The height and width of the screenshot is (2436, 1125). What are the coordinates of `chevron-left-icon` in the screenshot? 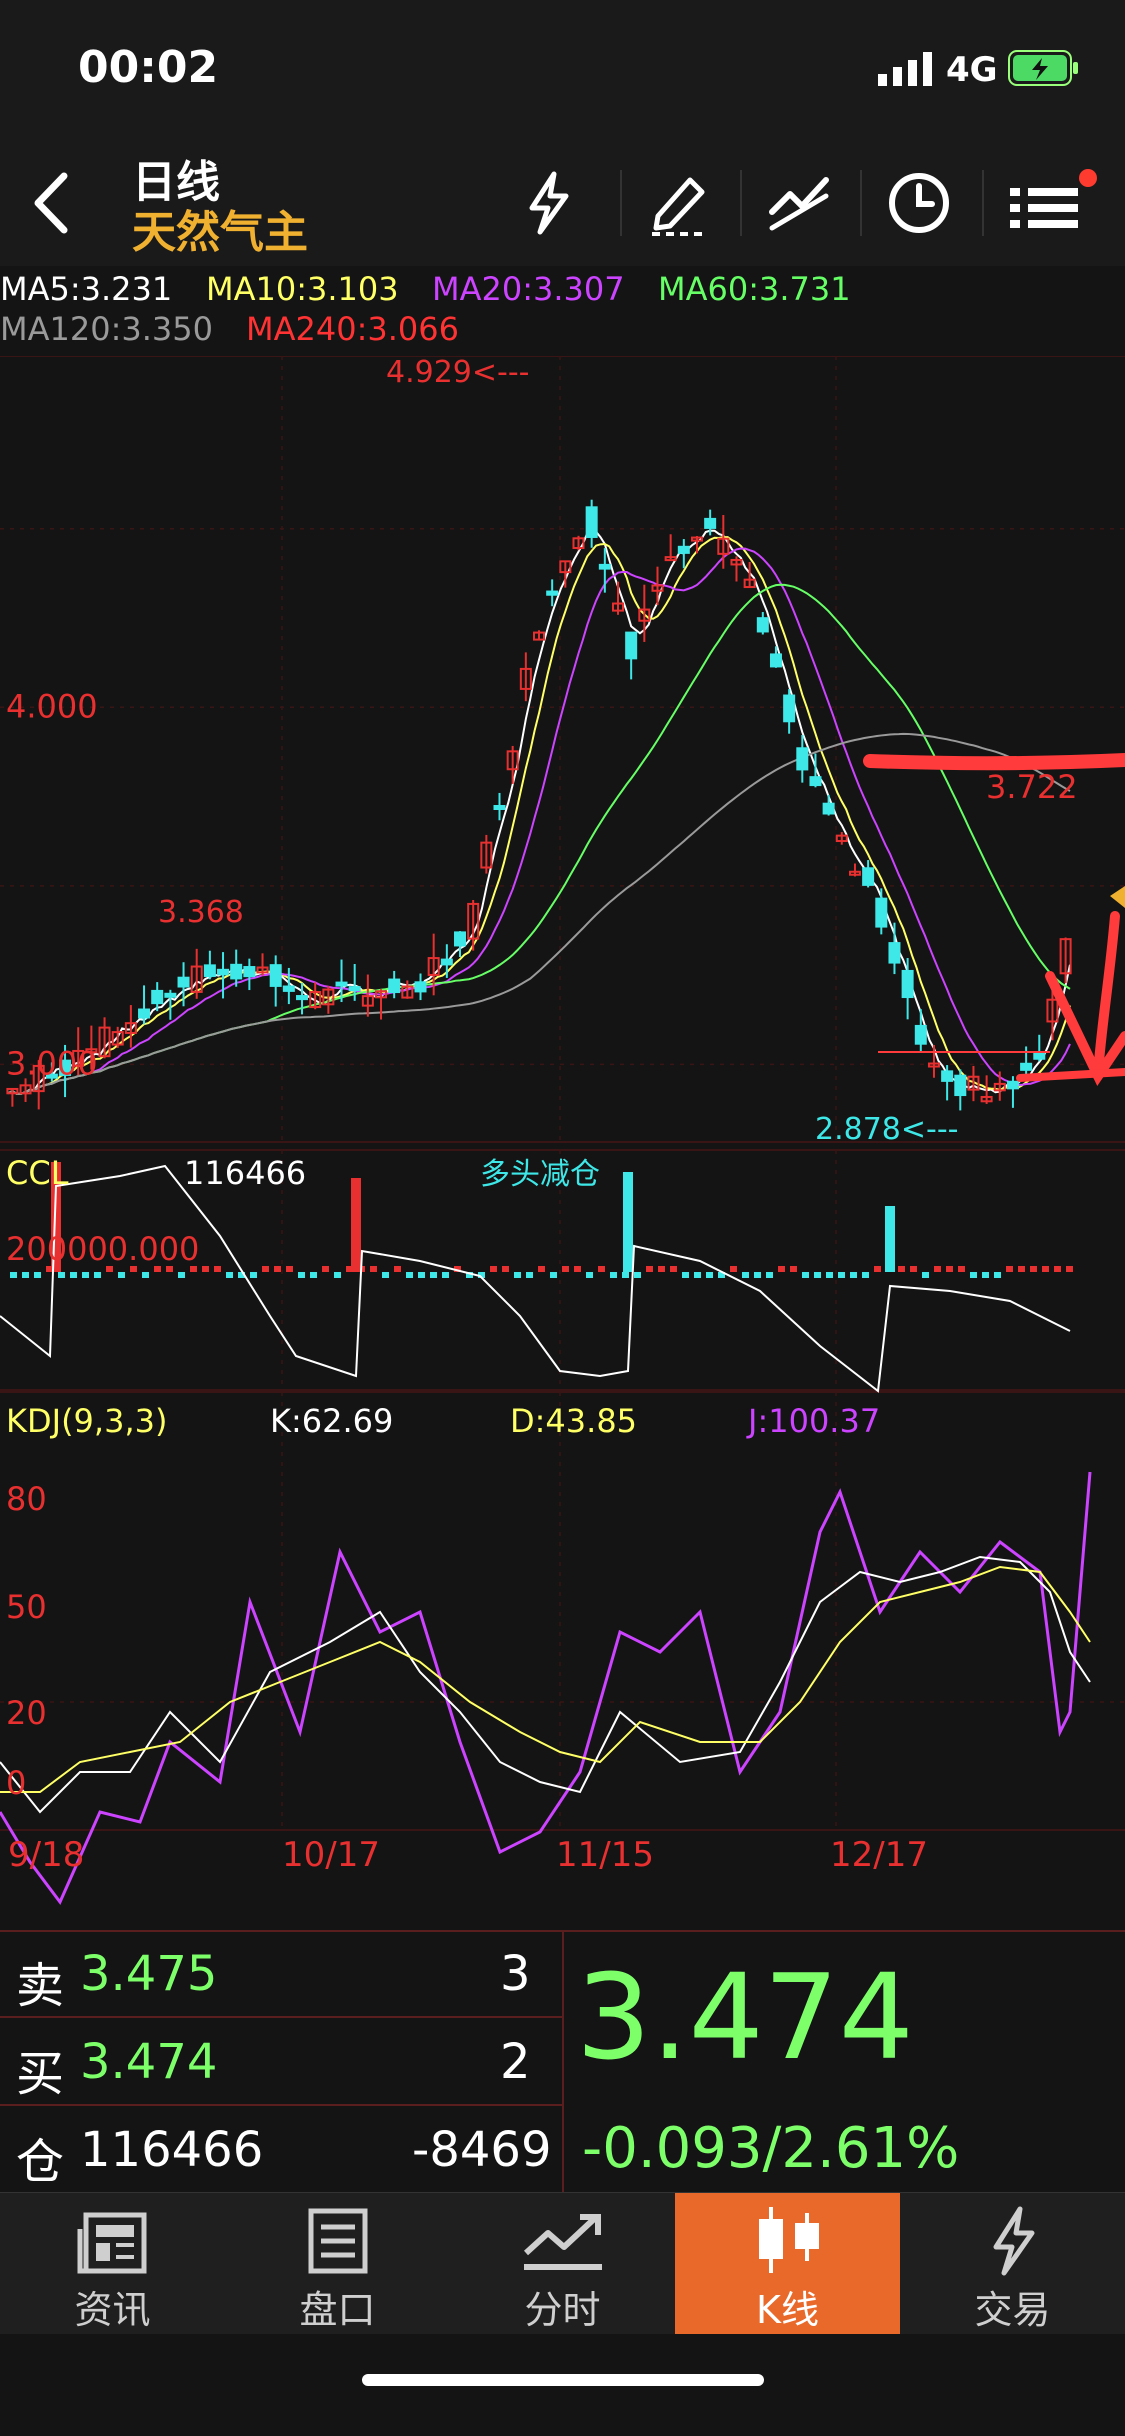 It's located at (50, 203).